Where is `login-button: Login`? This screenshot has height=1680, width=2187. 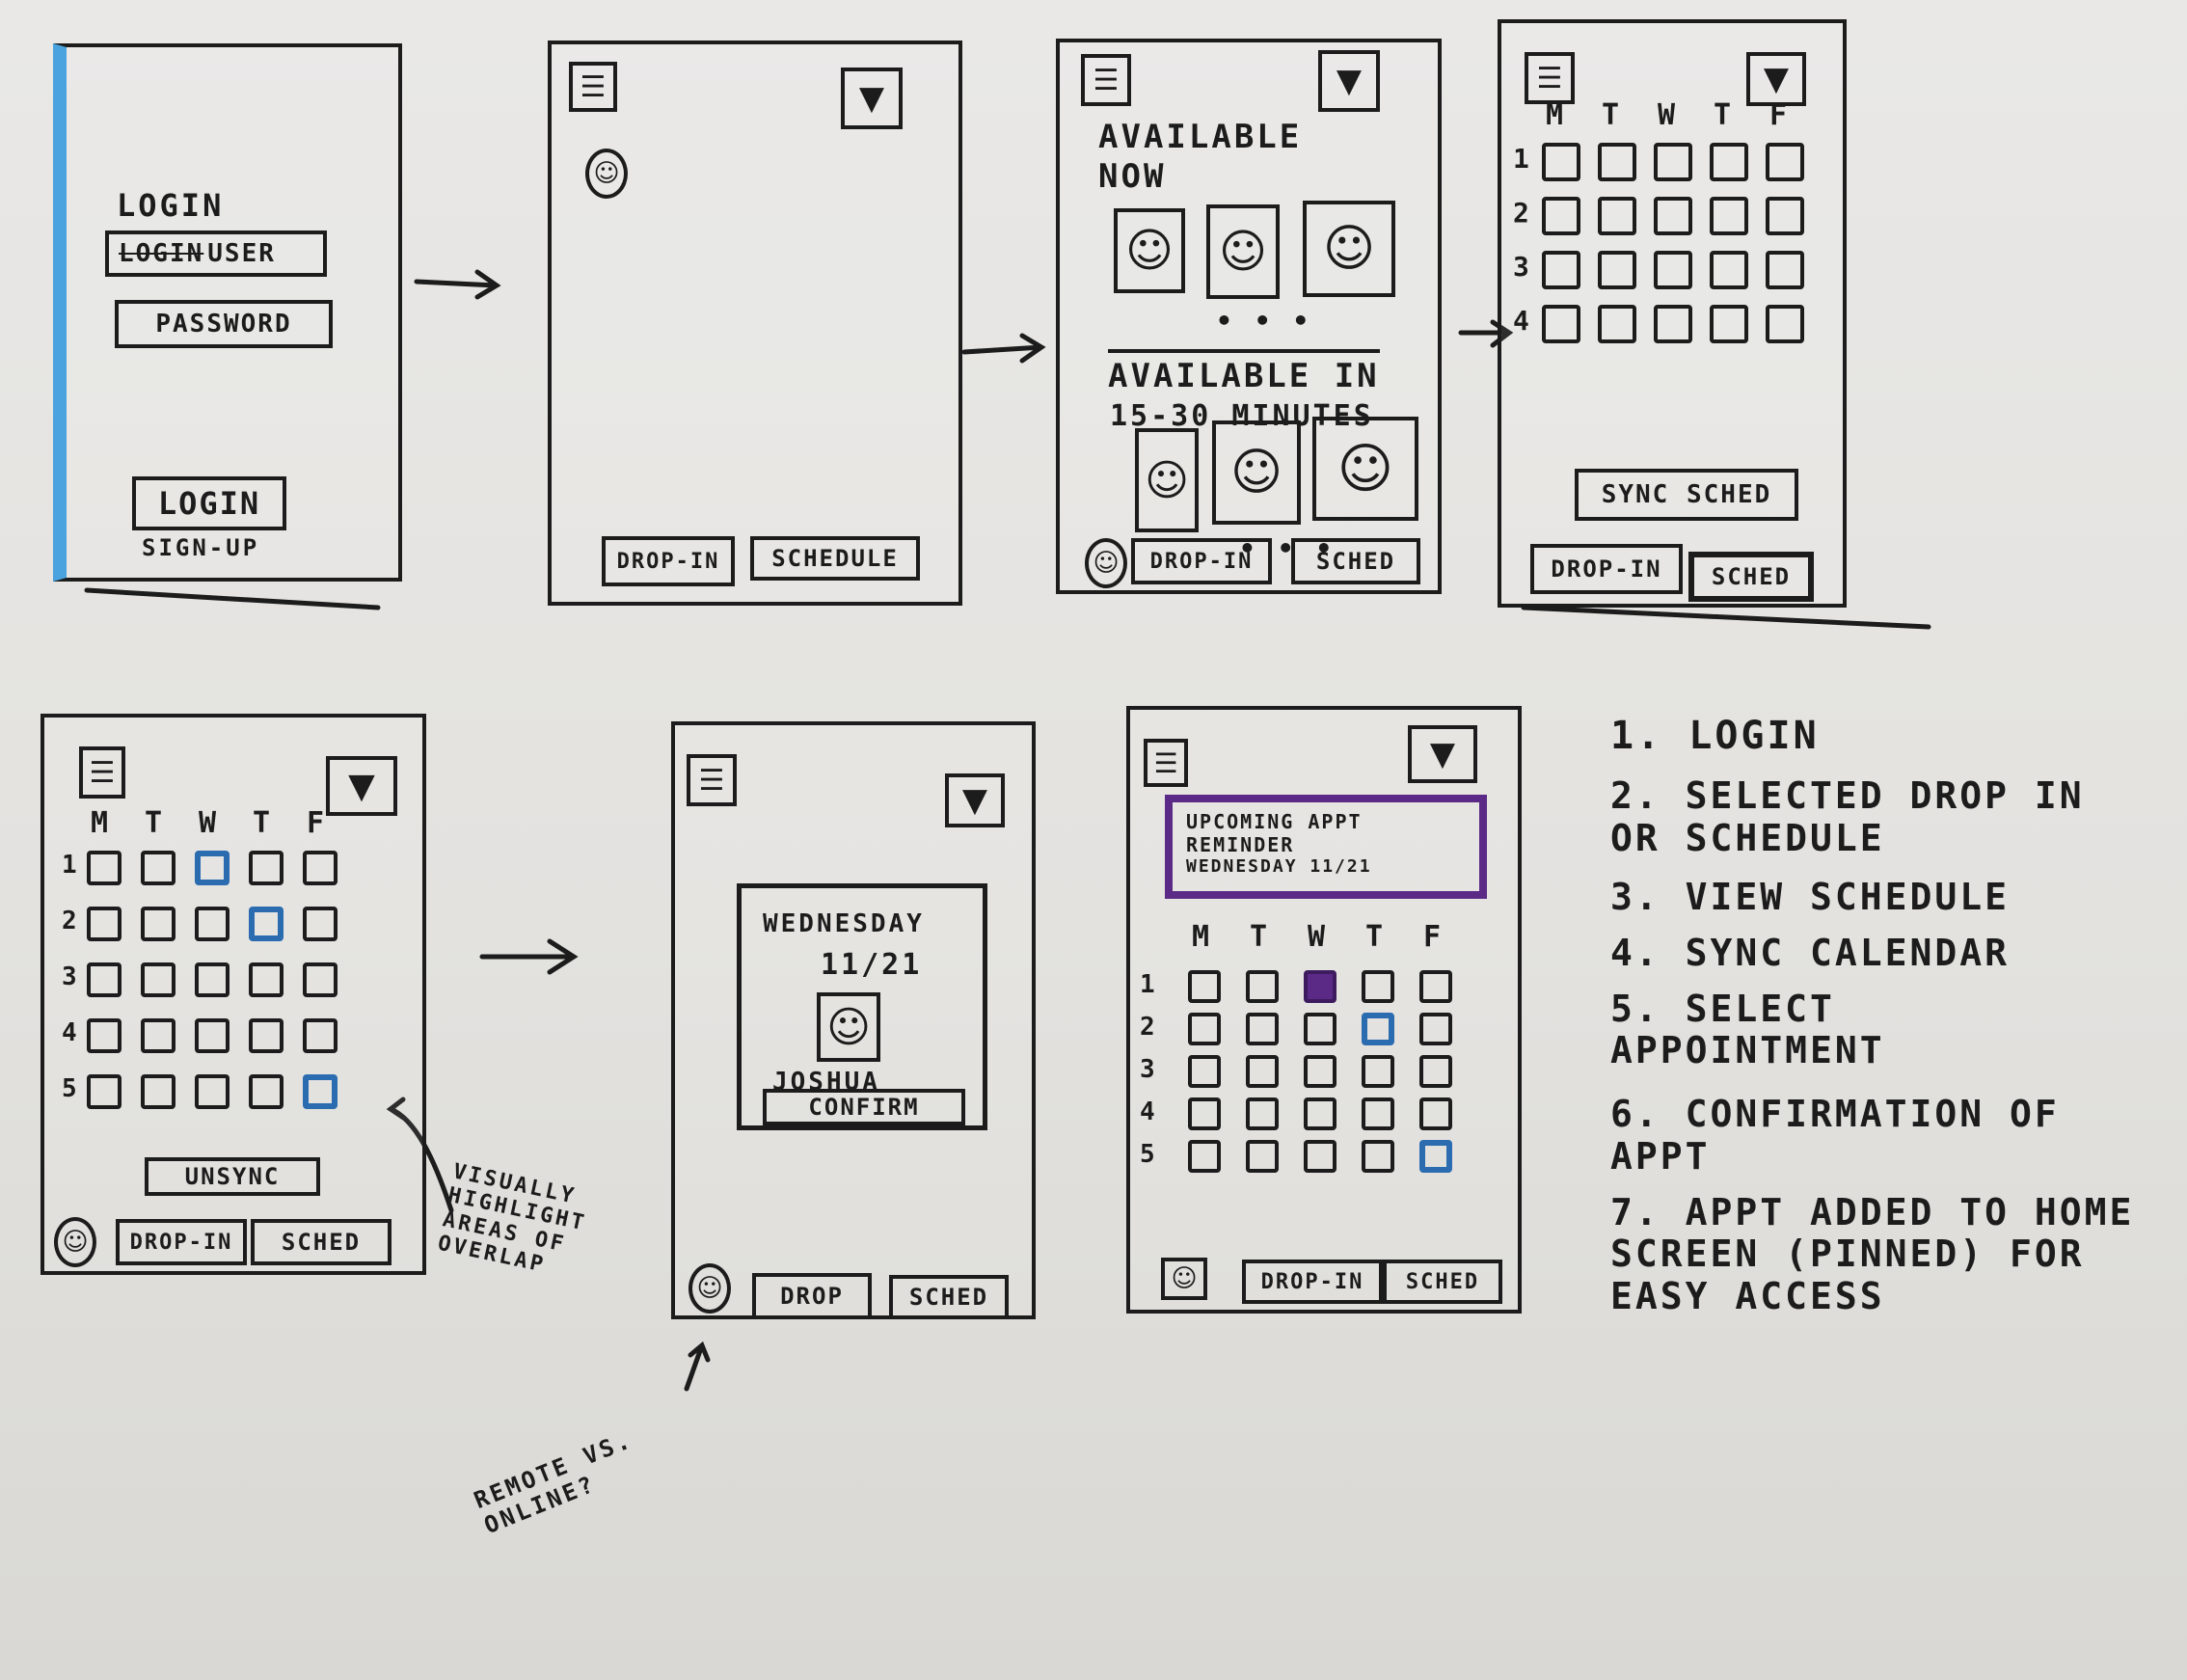
login-button: Login is located at coordinates (209, 503).